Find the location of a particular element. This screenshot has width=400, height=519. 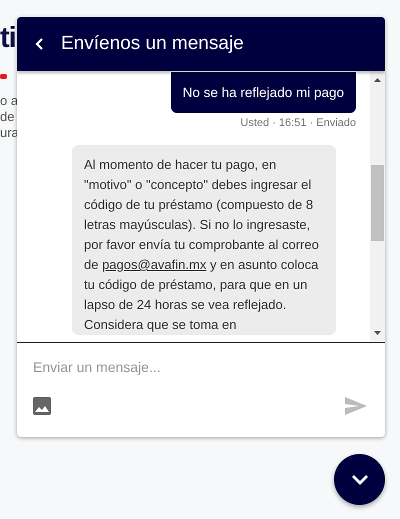

collapse-chat-button is located at coordinates (359, 479).